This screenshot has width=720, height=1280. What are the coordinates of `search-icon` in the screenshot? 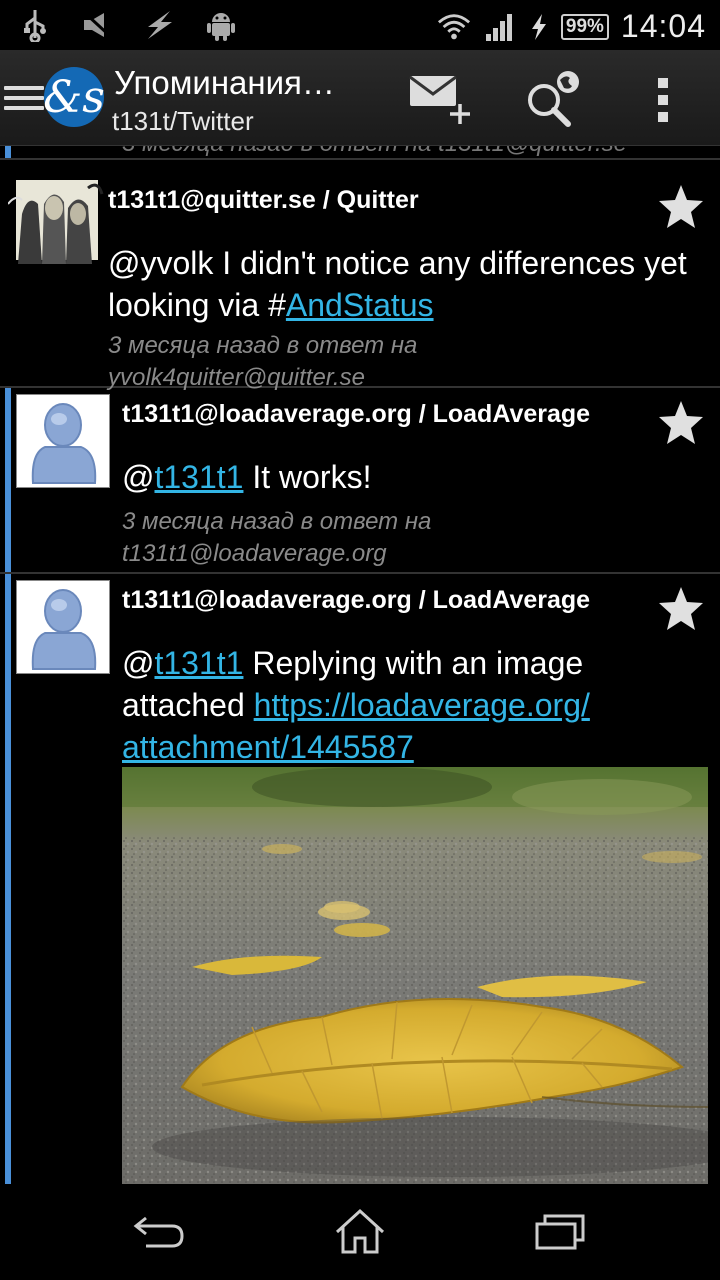 It's located at (553, 99).